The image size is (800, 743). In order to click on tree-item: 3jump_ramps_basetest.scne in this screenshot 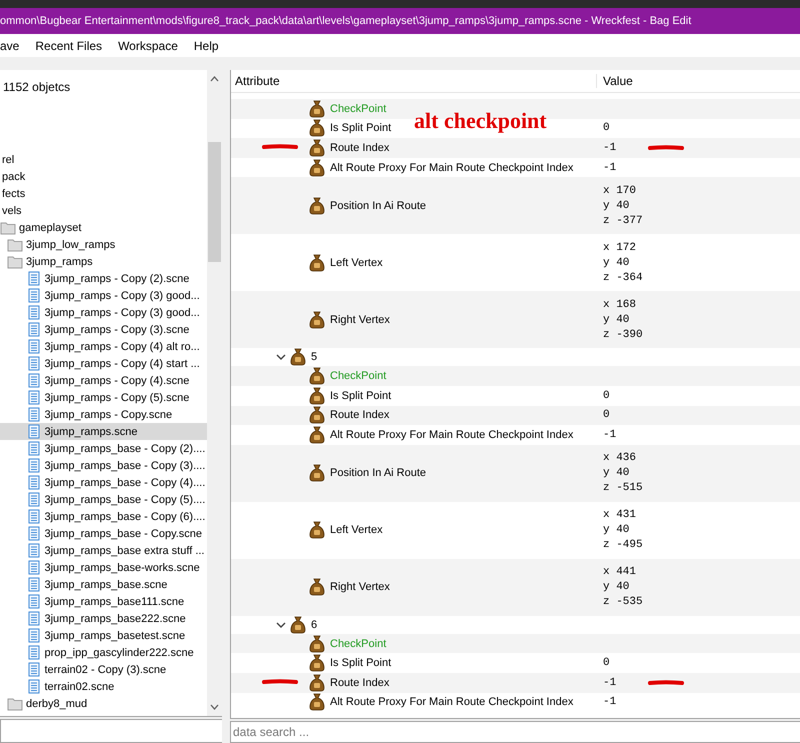, I will do `click(103, 635)`.